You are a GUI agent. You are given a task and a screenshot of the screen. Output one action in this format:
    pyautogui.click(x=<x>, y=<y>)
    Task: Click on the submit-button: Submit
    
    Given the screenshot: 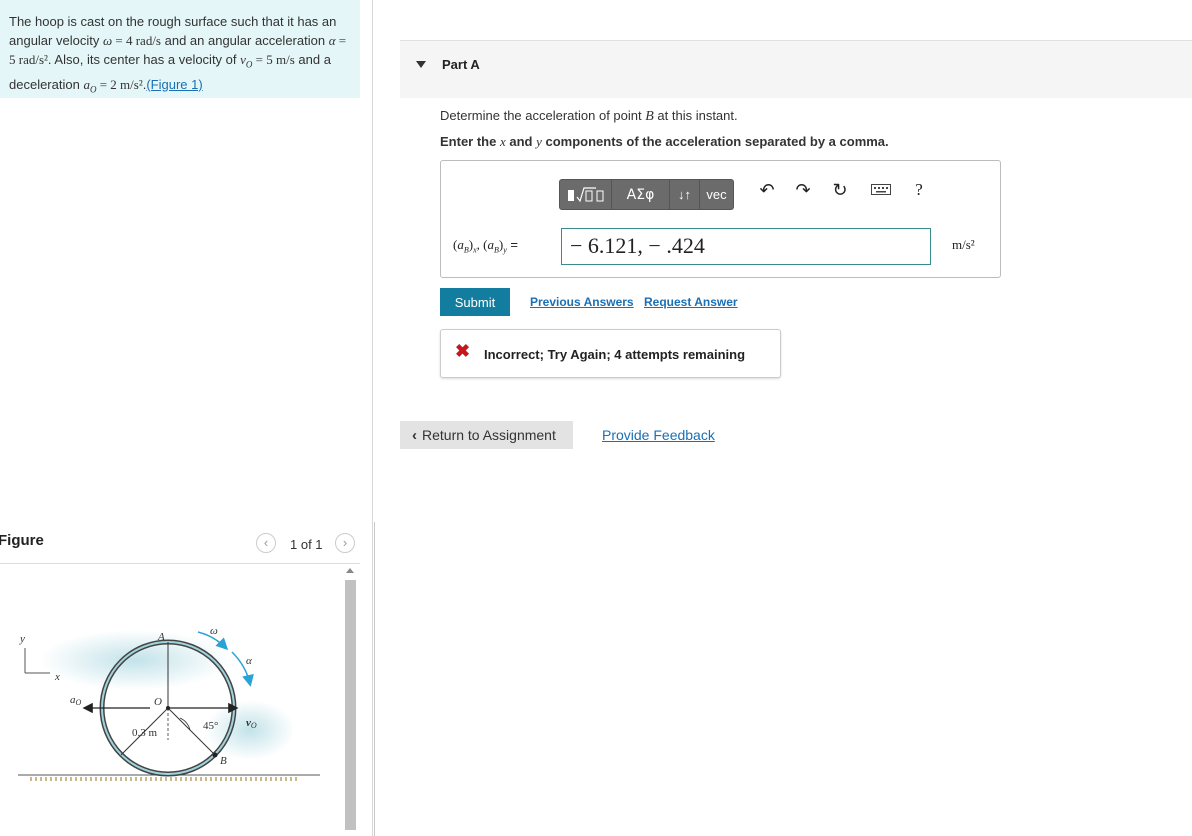 What is the action you would take?
    pyautogui.click(x=475, y=302)
    